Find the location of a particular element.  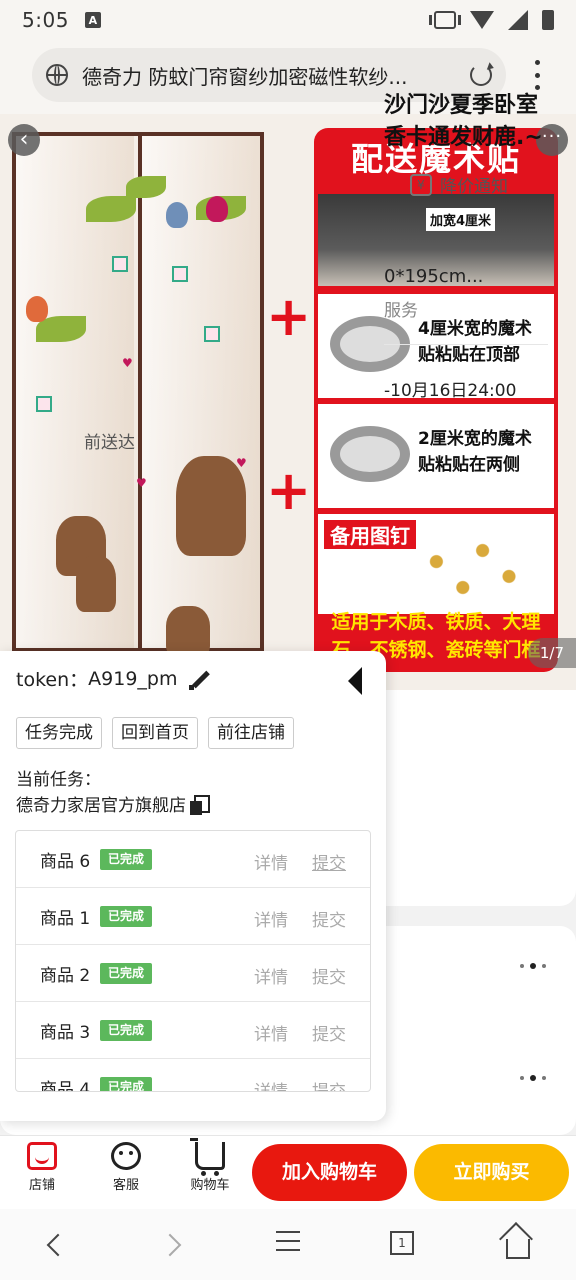

task-row: 商品 3 已完成 详情 提交 is located at coordinates (193, 1030).